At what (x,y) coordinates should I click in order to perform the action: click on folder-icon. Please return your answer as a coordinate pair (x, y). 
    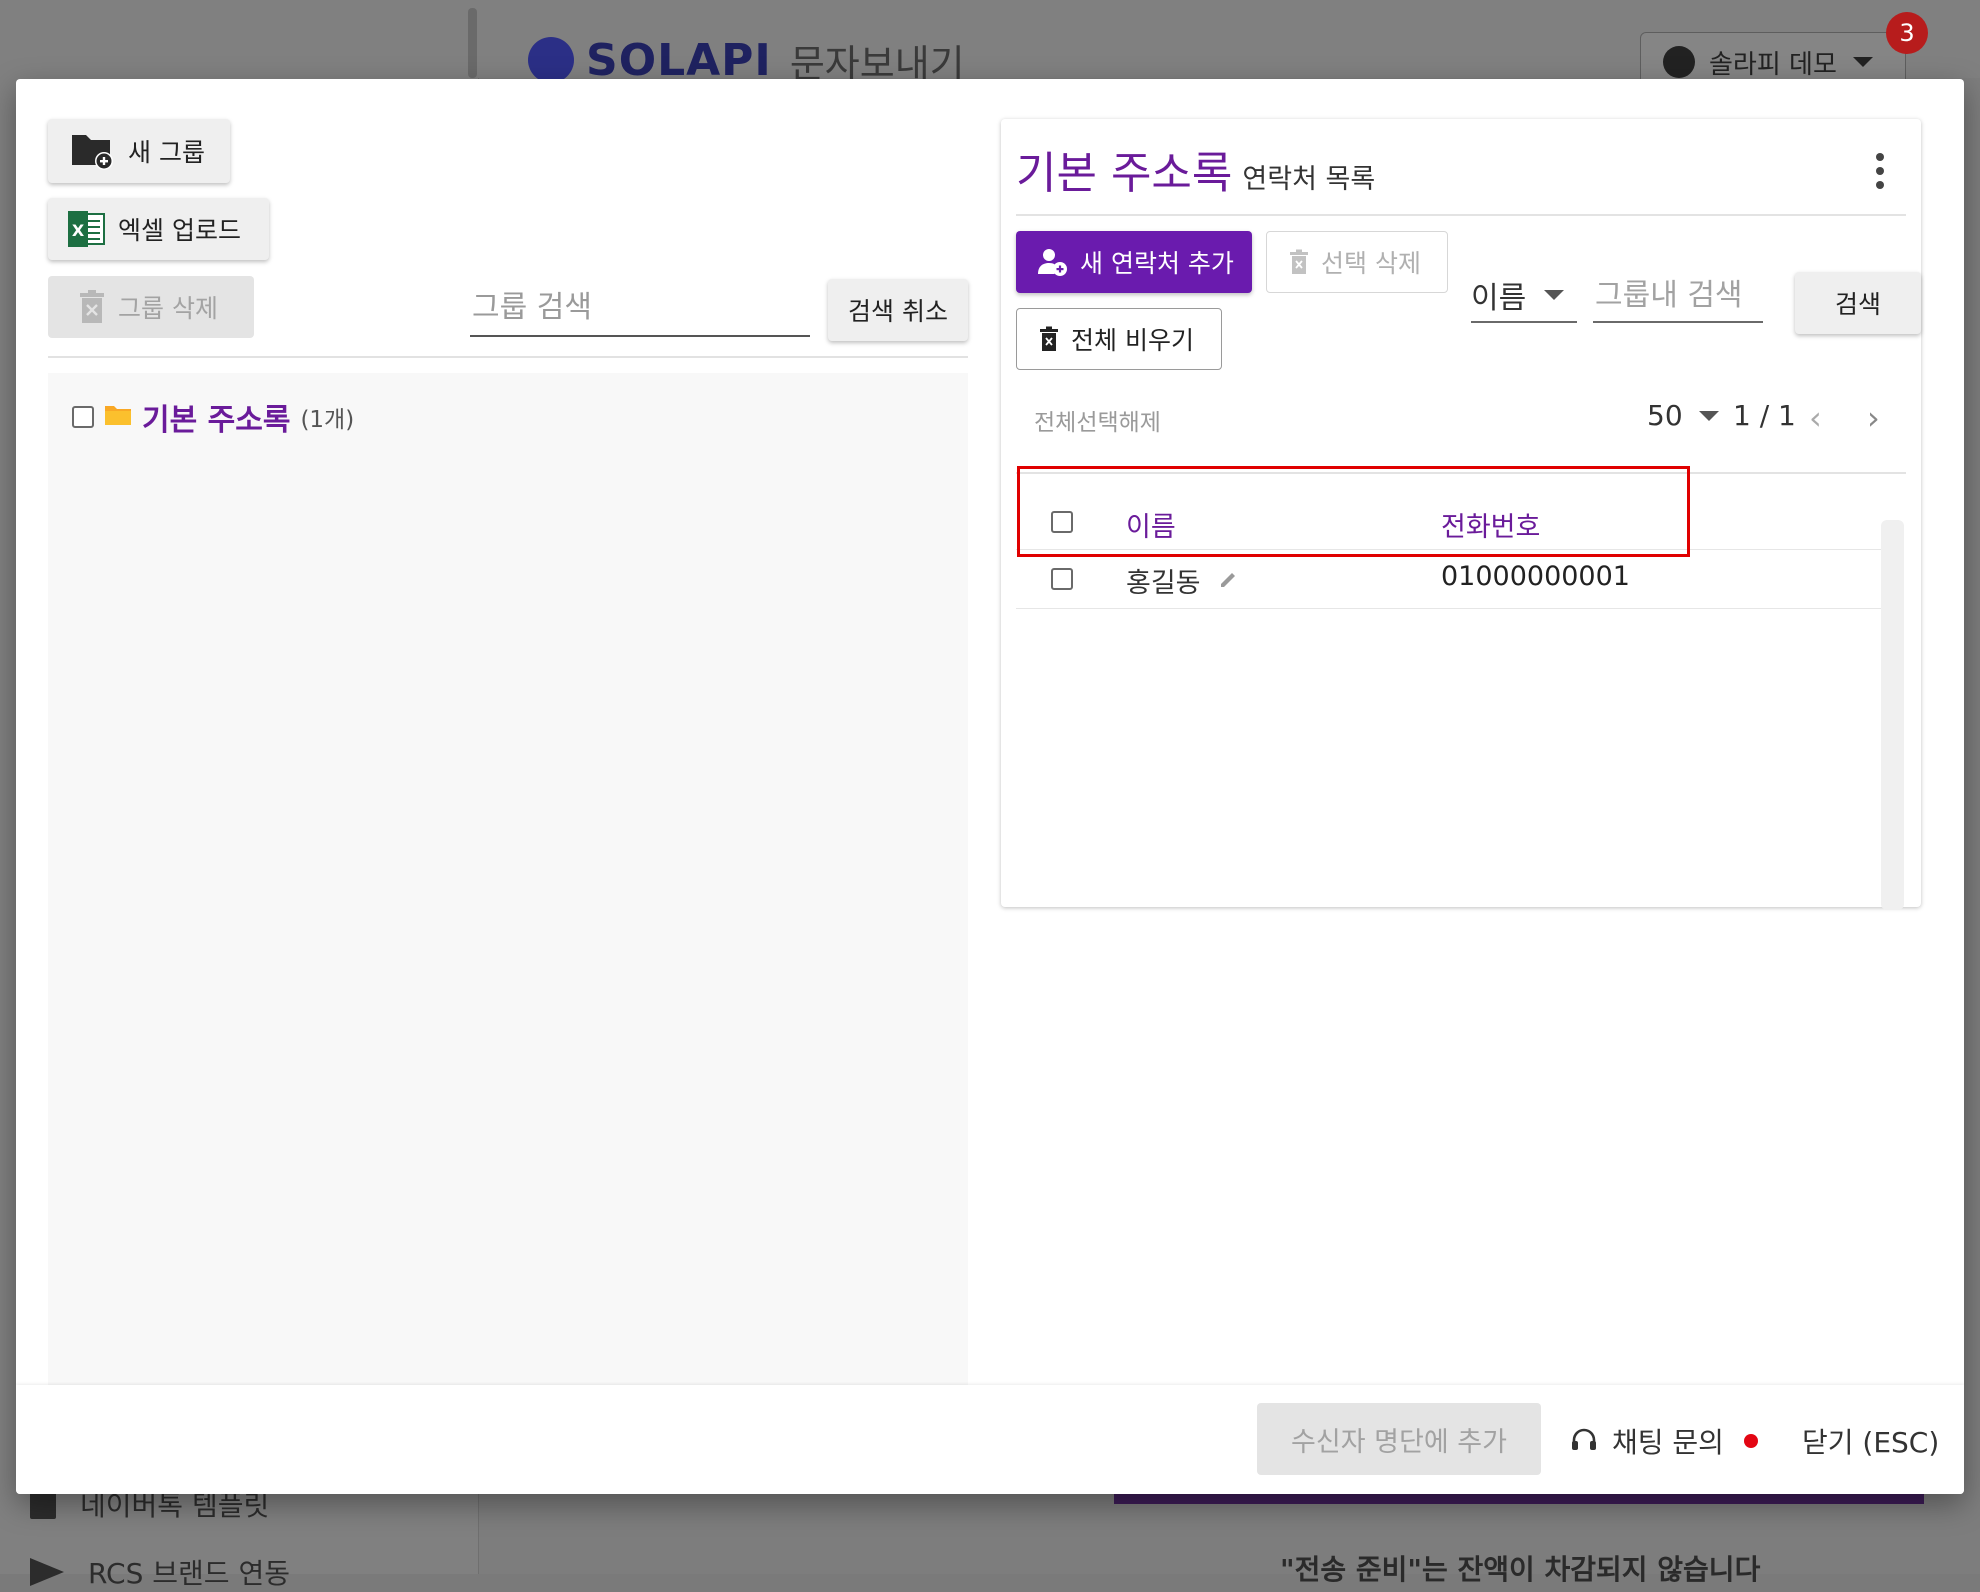
    Looking at the image, I should click on (118, 417).